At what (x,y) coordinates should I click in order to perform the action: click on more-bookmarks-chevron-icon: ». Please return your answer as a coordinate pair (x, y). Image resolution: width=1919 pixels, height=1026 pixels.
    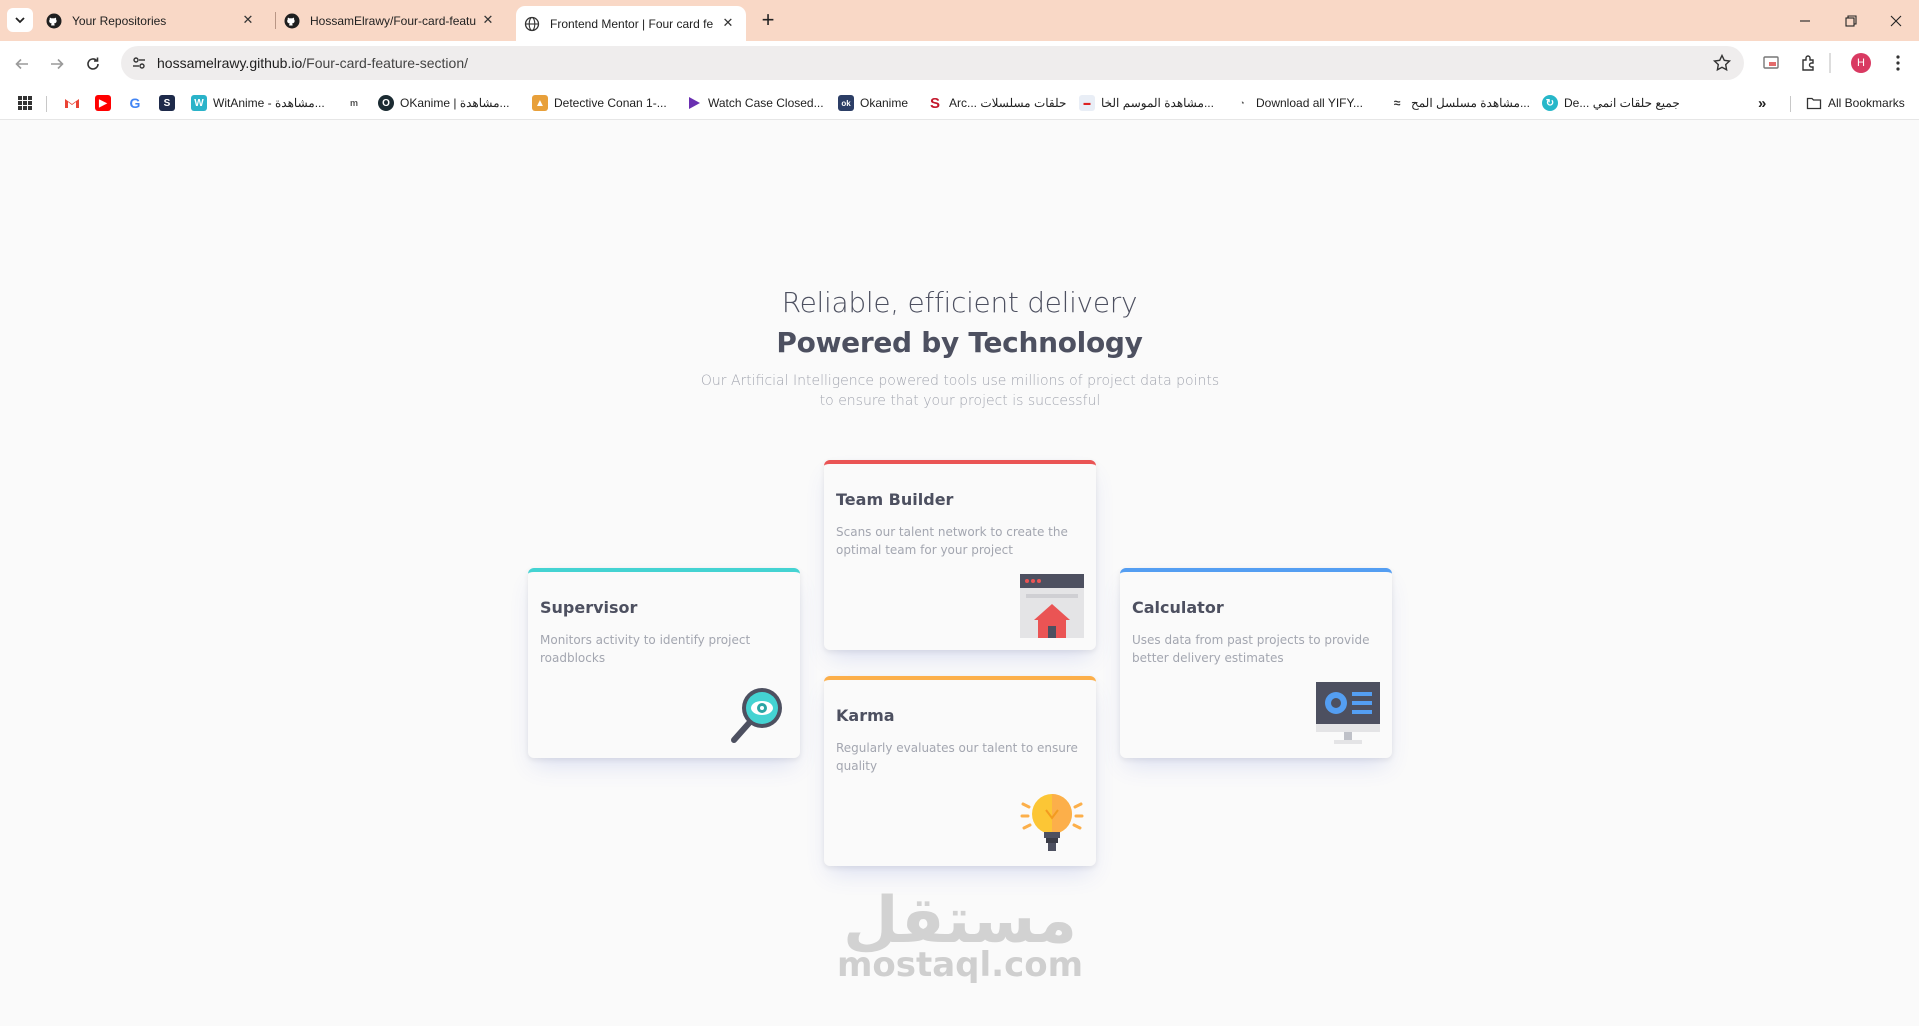
    Looking at the image, I should click on (1762, 103).